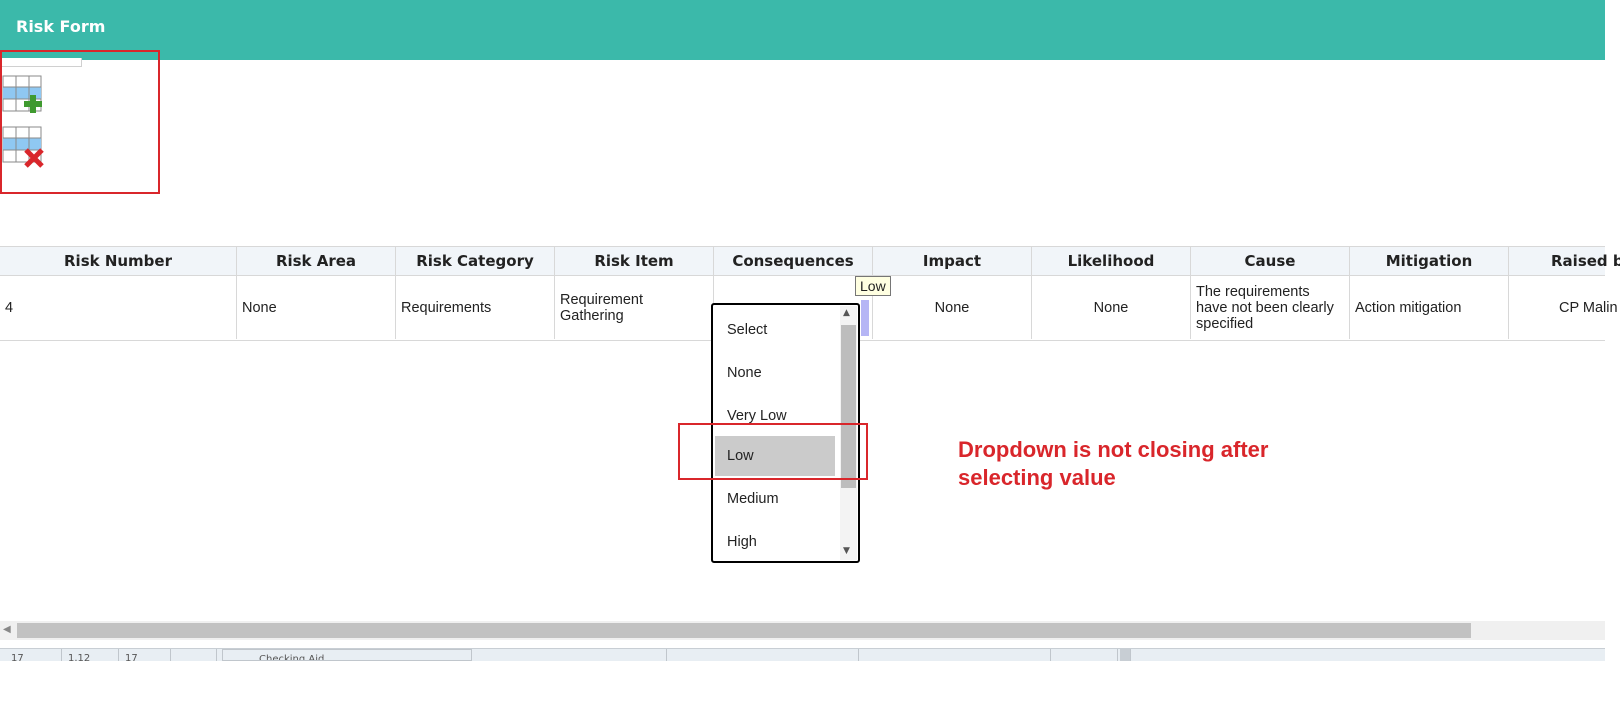  What do you see at coordinates (952, 261) in the screenshot?
I see `column-header-impact: Impact` at bounding box center [952, 261].